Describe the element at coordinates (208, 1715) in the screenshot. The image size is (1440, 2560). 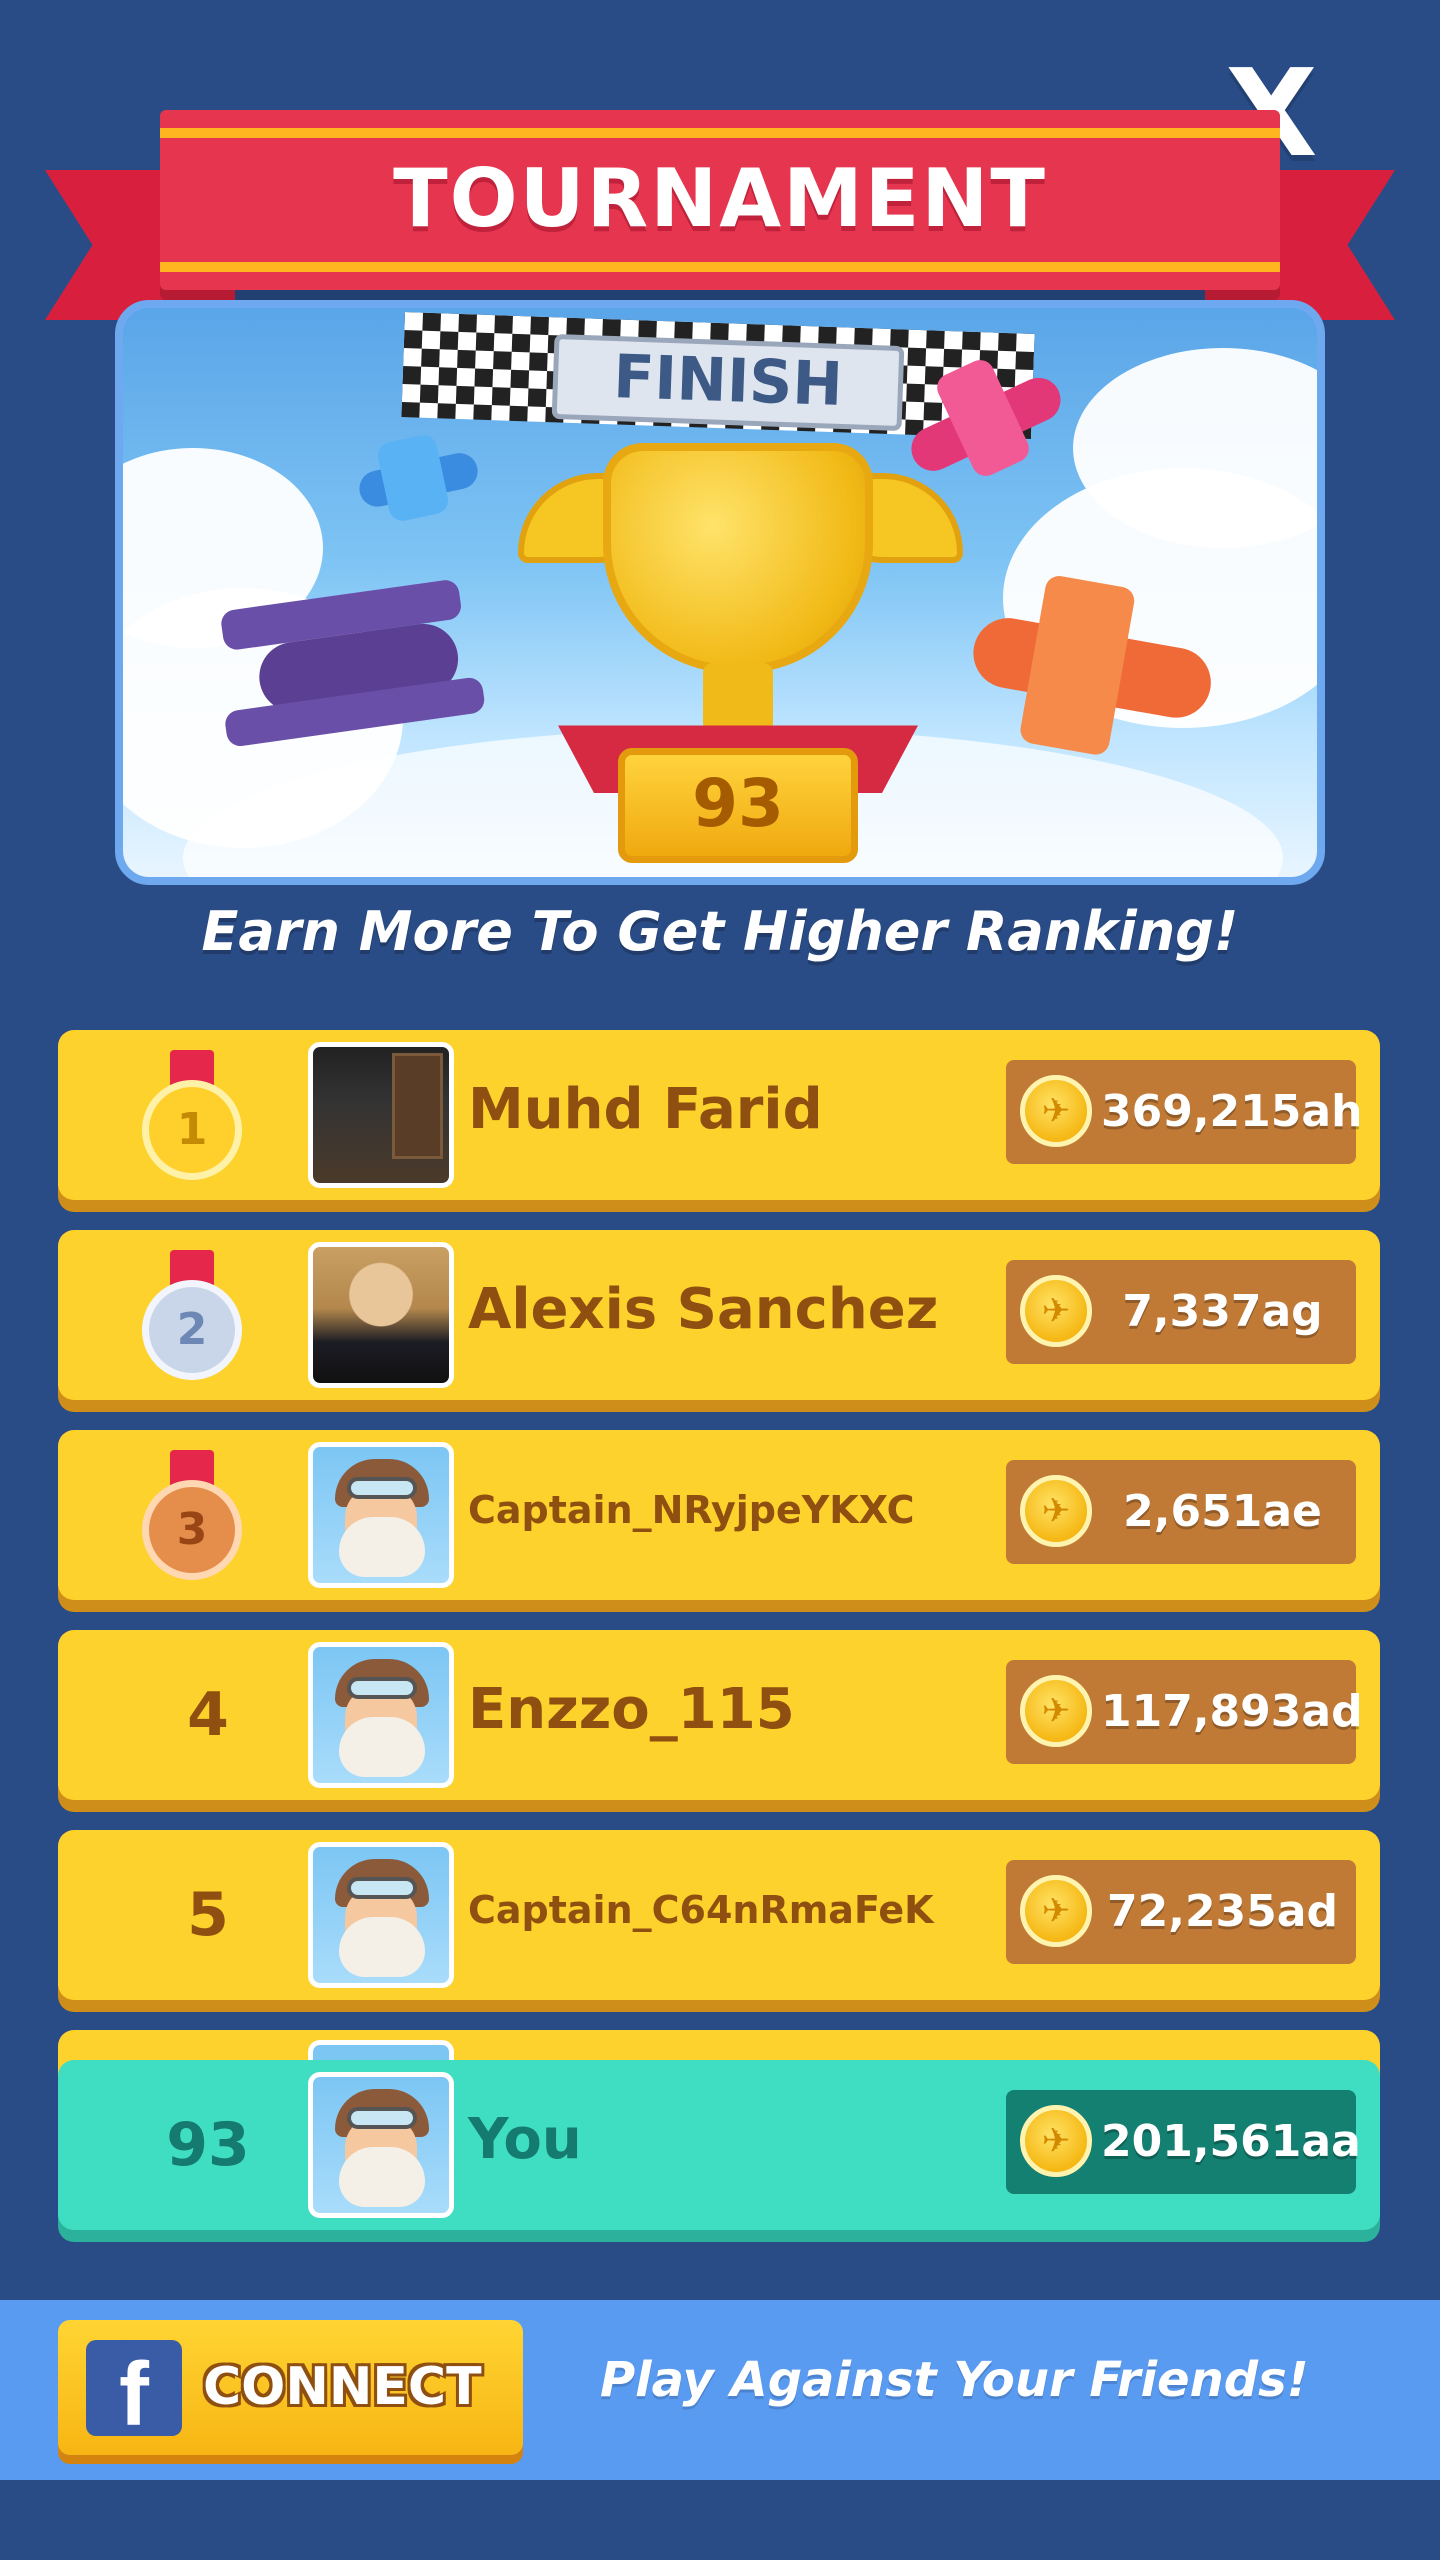
I see `rank-number: 4` at that location.